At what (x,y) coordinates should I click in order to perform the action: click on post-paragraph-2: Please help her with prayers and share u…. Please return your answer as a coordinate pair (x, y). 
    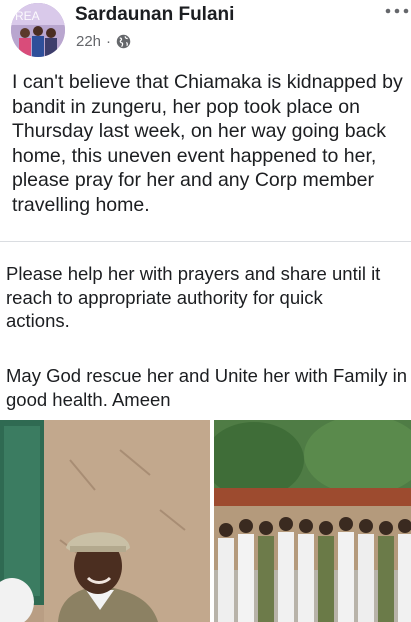
    Looking at the image, I should click on (208, 297).